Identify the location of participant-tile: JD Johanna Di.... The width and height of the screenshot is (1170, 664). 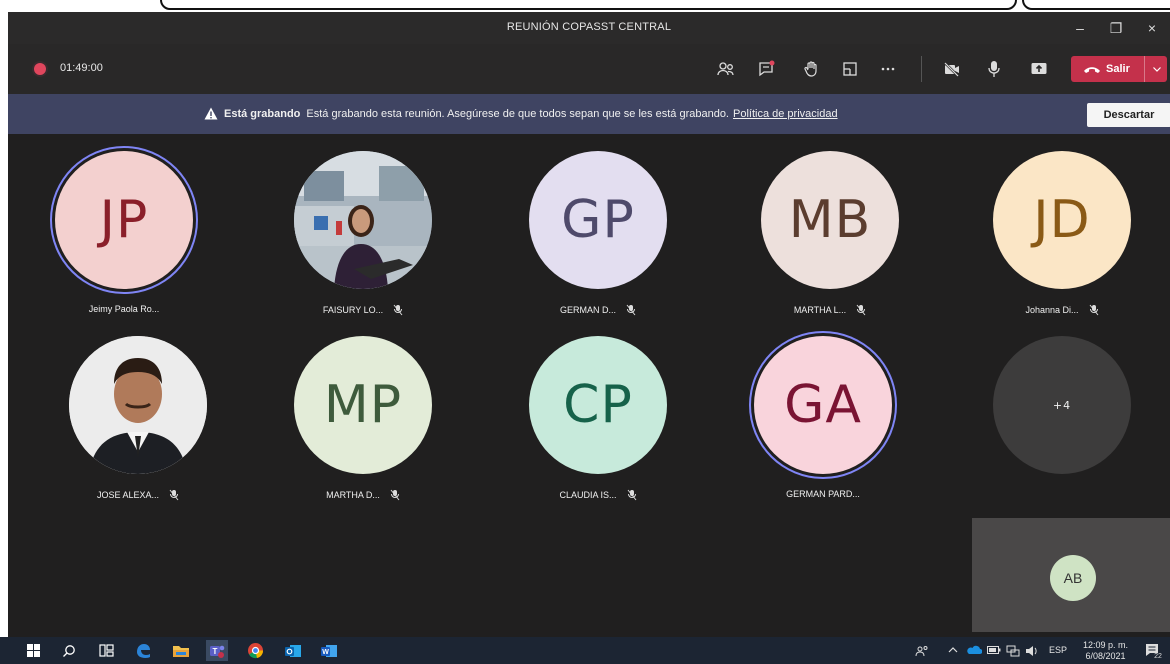
(1056, 246).